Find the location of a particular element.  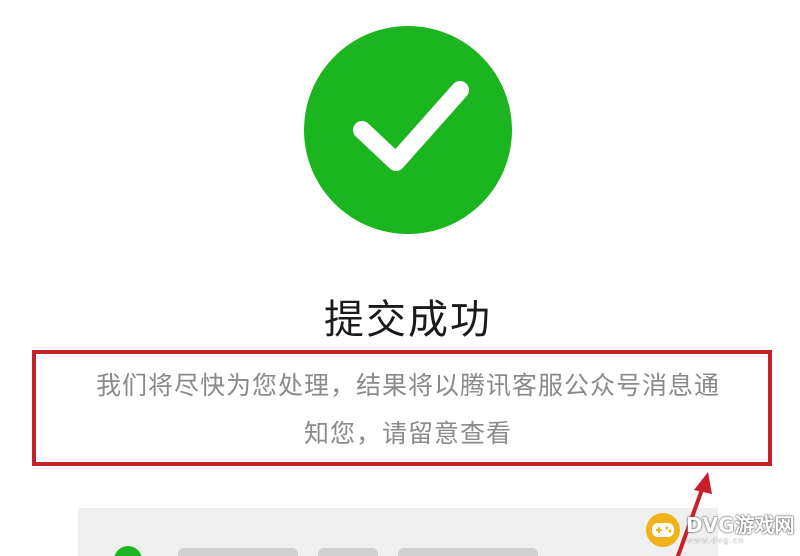

status-message-line-1: 我们将尽快为您处理，结果将以腾讯客服公众号消息通 is located at coordinates (407, 385).